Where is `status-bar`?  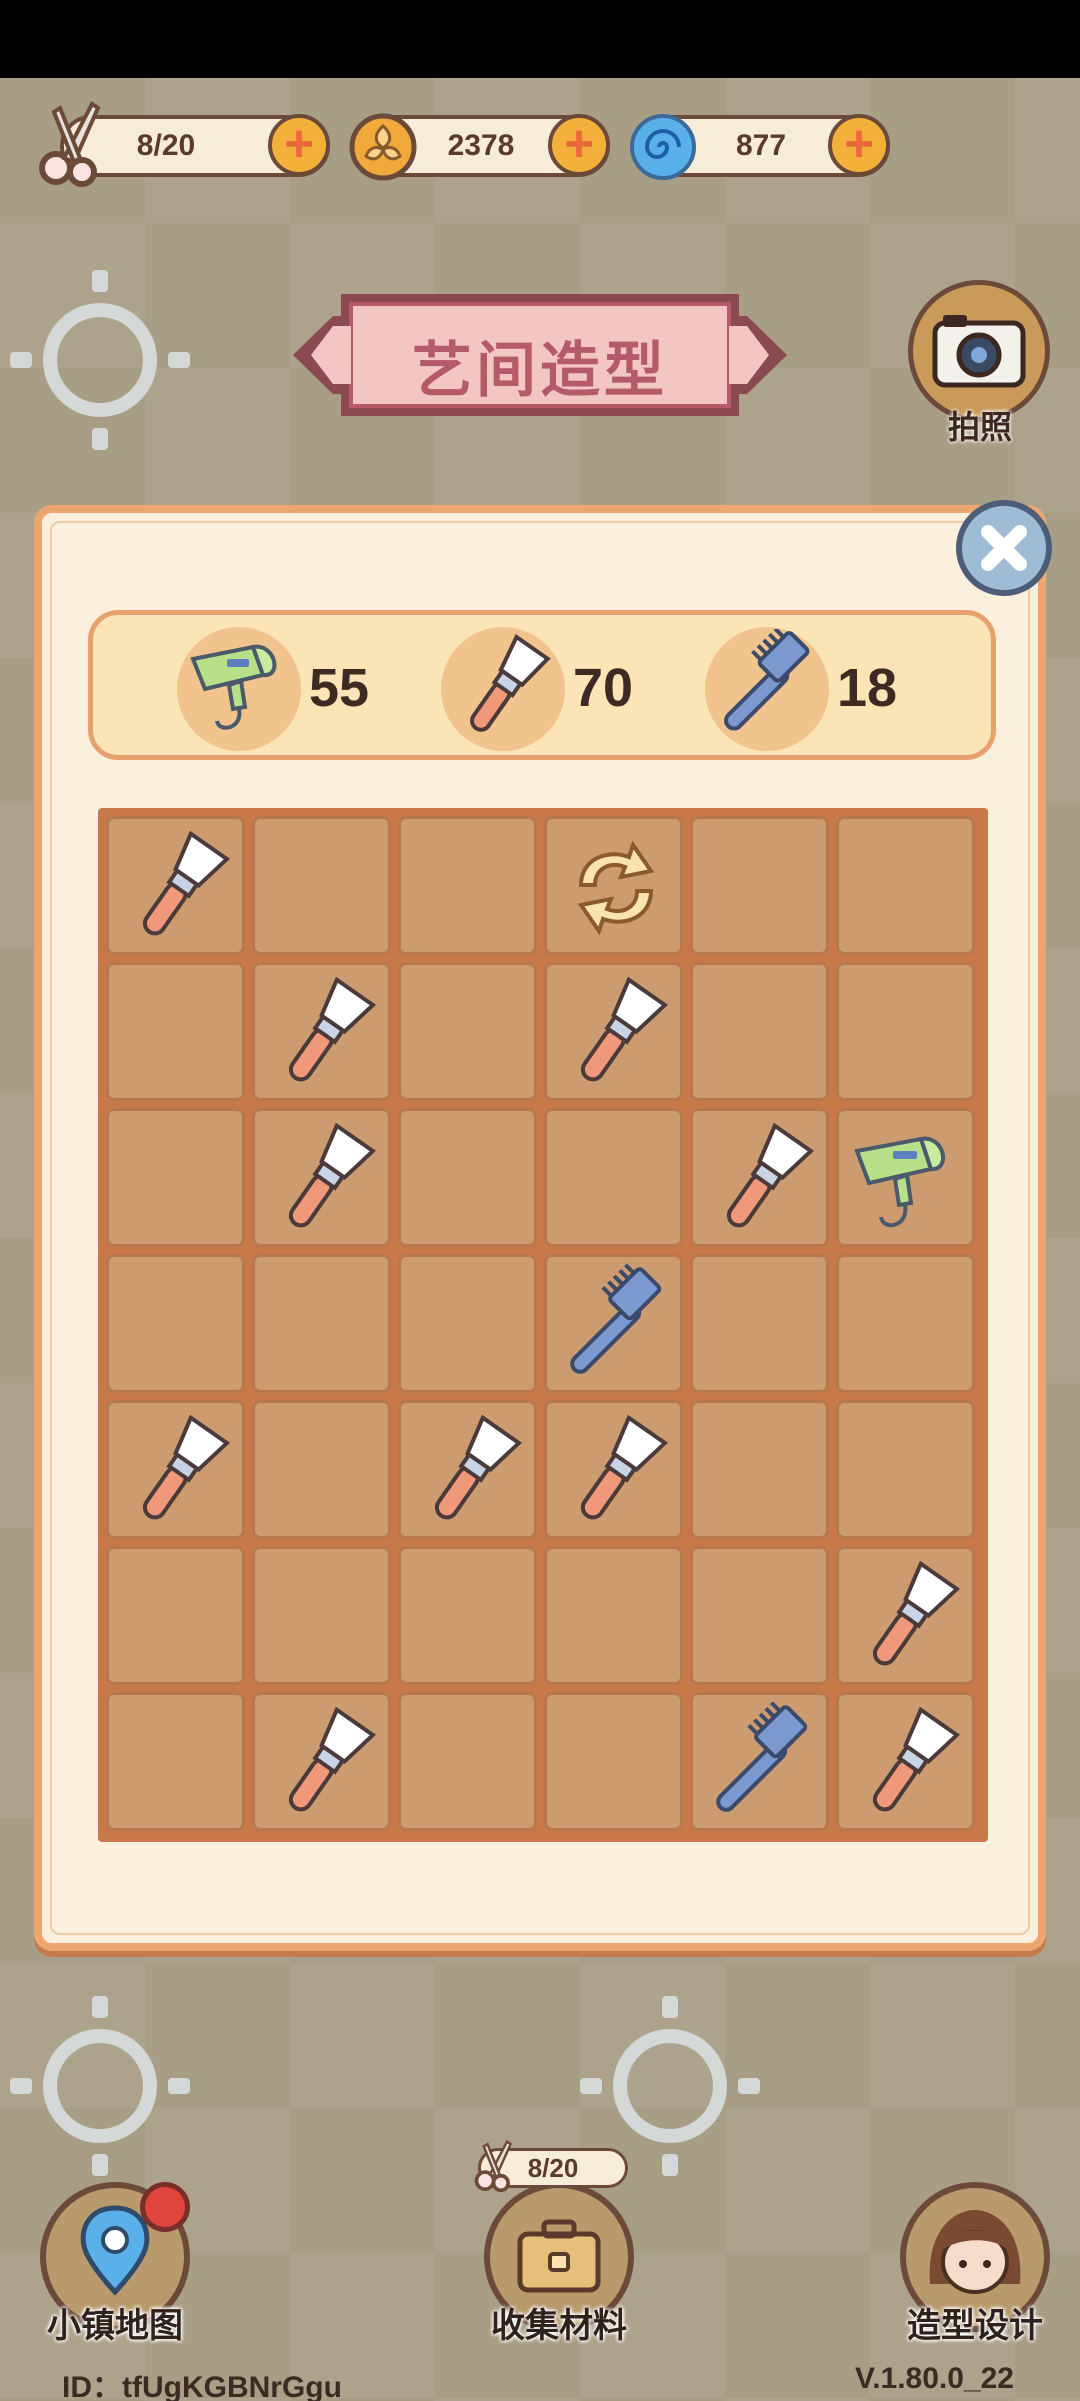 status-bar is located at coordinates (540, 39).